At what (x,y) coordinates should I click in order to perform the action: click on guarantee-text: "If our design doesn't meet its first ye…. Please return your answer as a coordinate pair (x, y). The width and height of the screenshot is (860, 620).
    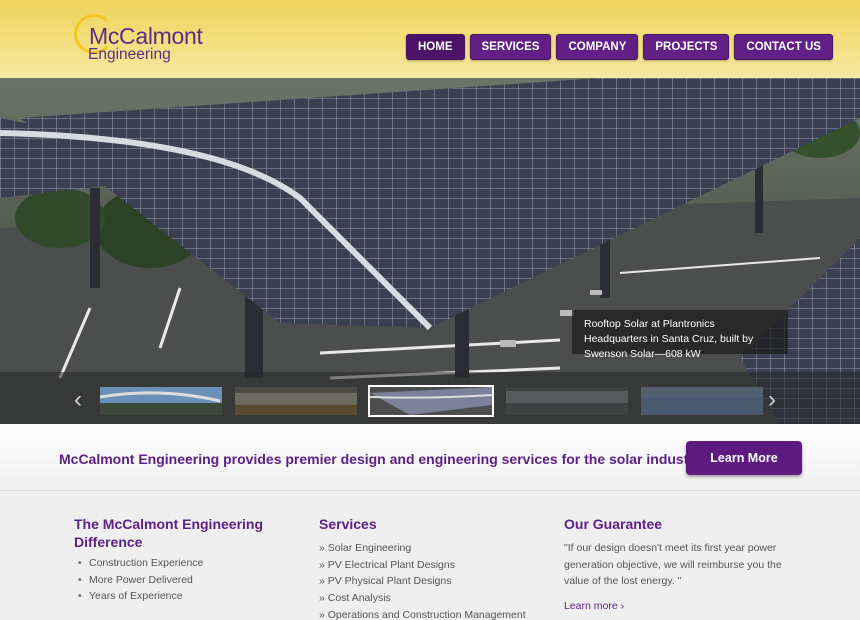
    Looking at the image, I should click on (673, 564).